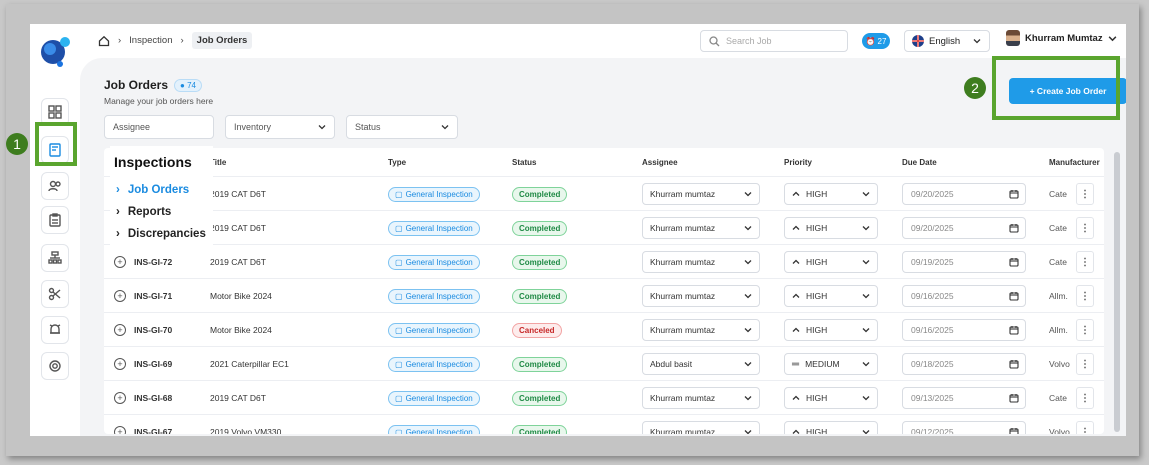 The height and width of the screenshot is (465, 1149). Describe the element at coordinates (1058, 228) in the screenshot. I see `manufacturer: Cate` at that location.